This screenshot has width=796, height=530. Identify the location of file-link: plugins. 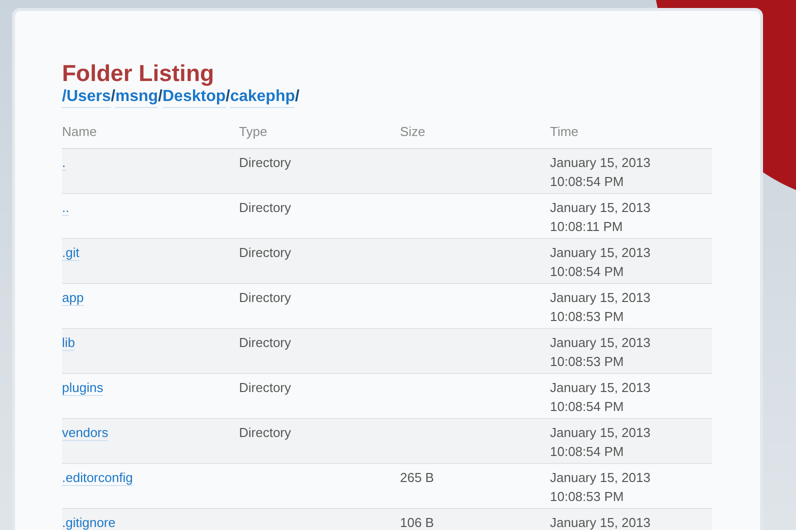
(83, 388).